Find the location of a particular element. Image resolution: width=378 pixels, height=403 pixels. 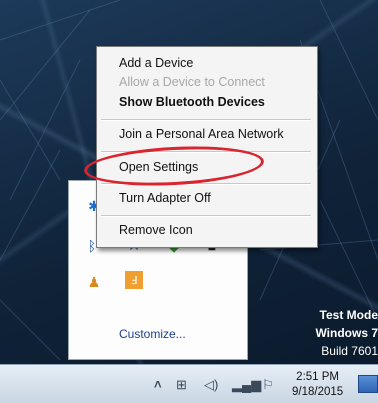

menu-item-add-device: Add a Device is located at coordinates (156, 63).